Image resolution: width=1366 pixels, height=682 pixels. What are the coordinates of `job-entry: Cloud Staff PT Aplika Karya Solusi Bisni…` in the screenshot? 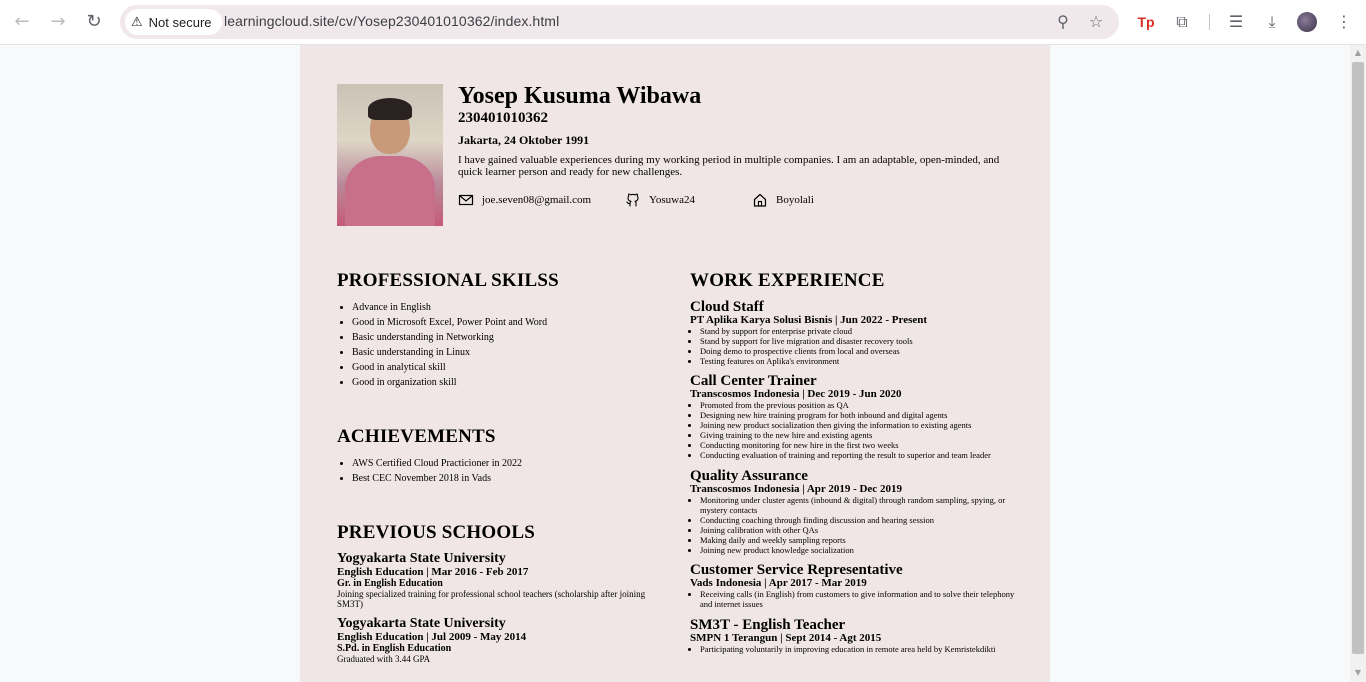 It's located at (855, 333).